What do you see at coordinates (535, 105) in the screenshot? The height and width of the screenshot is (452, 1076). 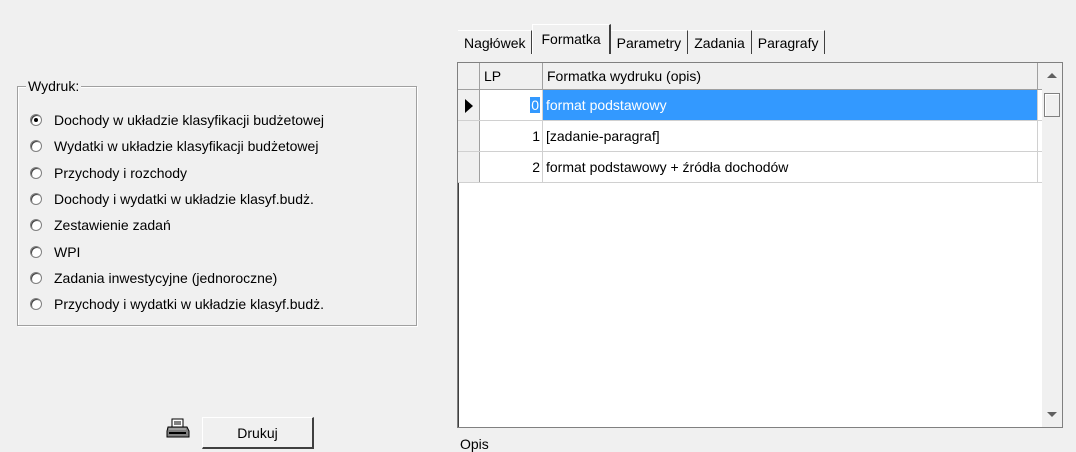 I see `cell-lp-value: 0` at bounding box center [535, 105].